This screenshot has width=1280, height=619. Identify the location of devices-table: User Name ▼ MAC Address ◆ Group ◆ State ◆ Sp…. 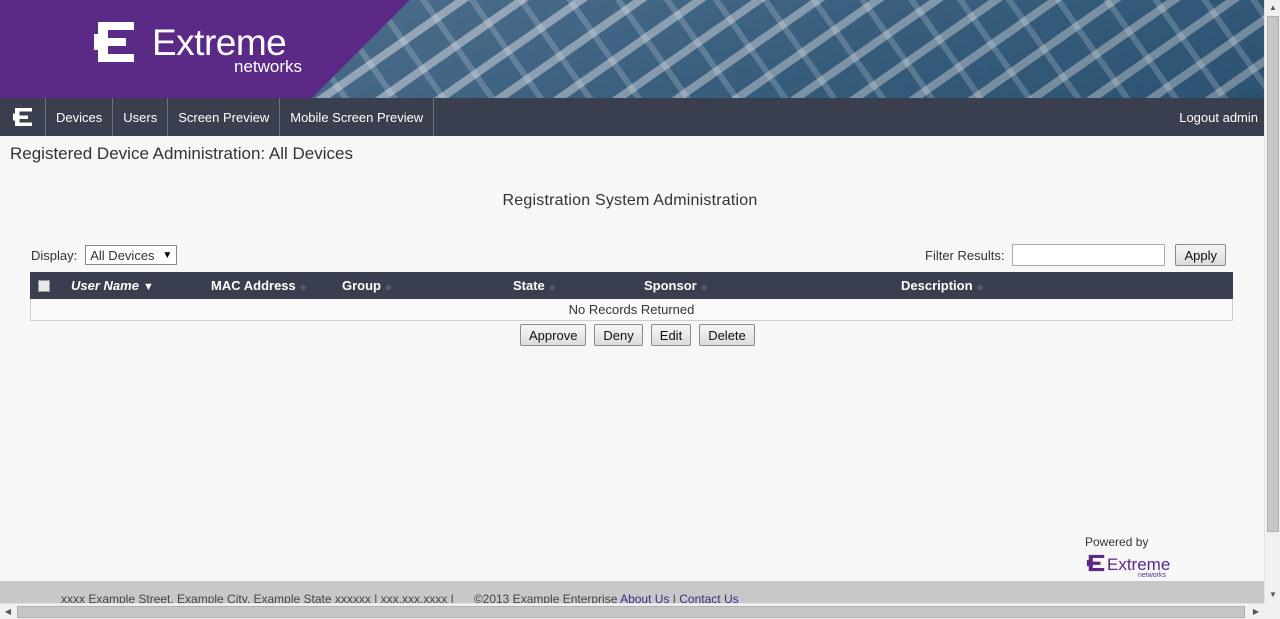
(631, 296).